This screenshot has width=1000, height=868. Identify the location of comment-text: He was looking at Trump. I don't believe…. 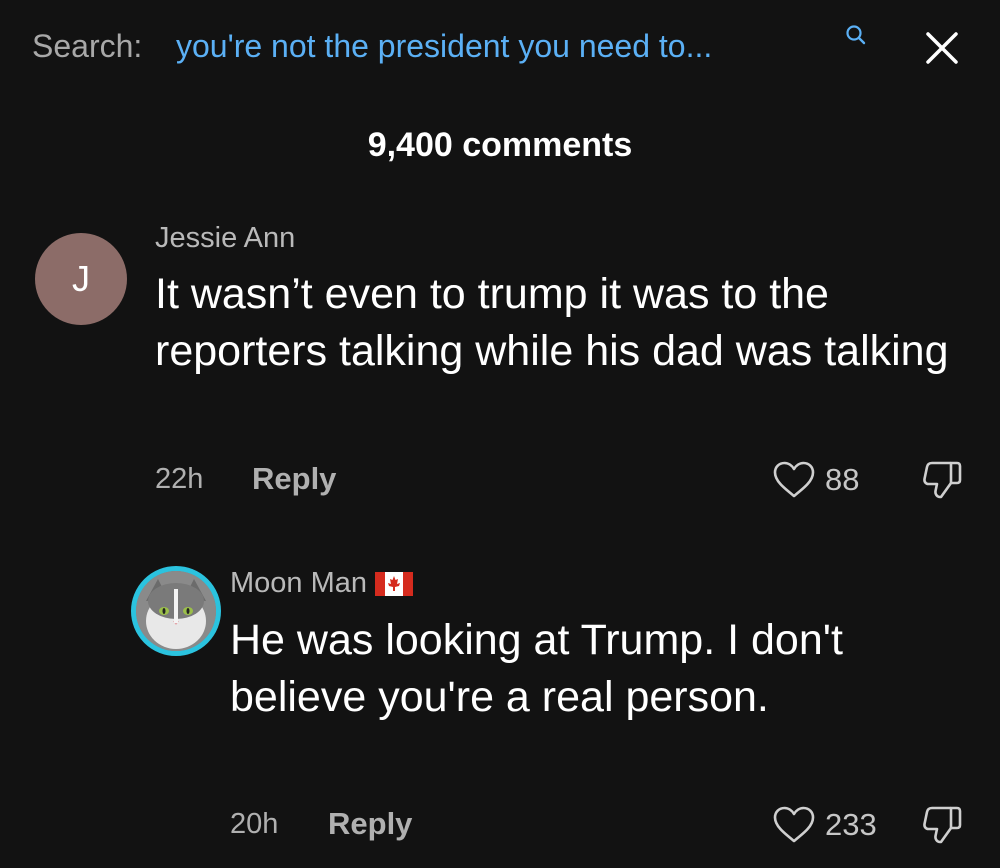
(536, 668).